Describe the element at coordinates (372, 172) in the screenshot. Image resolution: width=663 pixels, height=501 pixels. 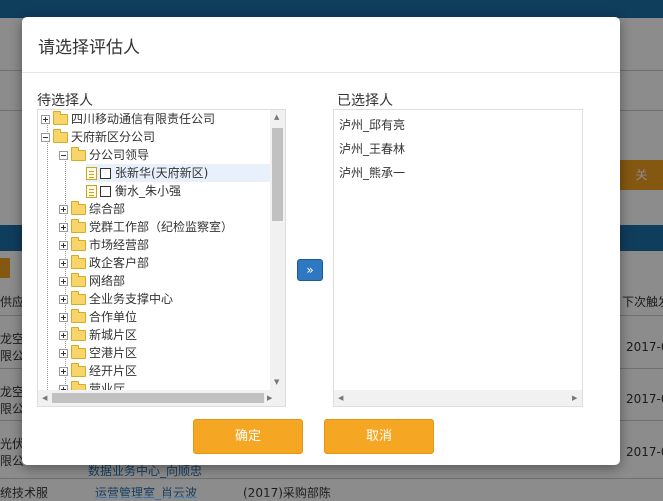
I see `selected-person: 泸州_熊承一` at that location.